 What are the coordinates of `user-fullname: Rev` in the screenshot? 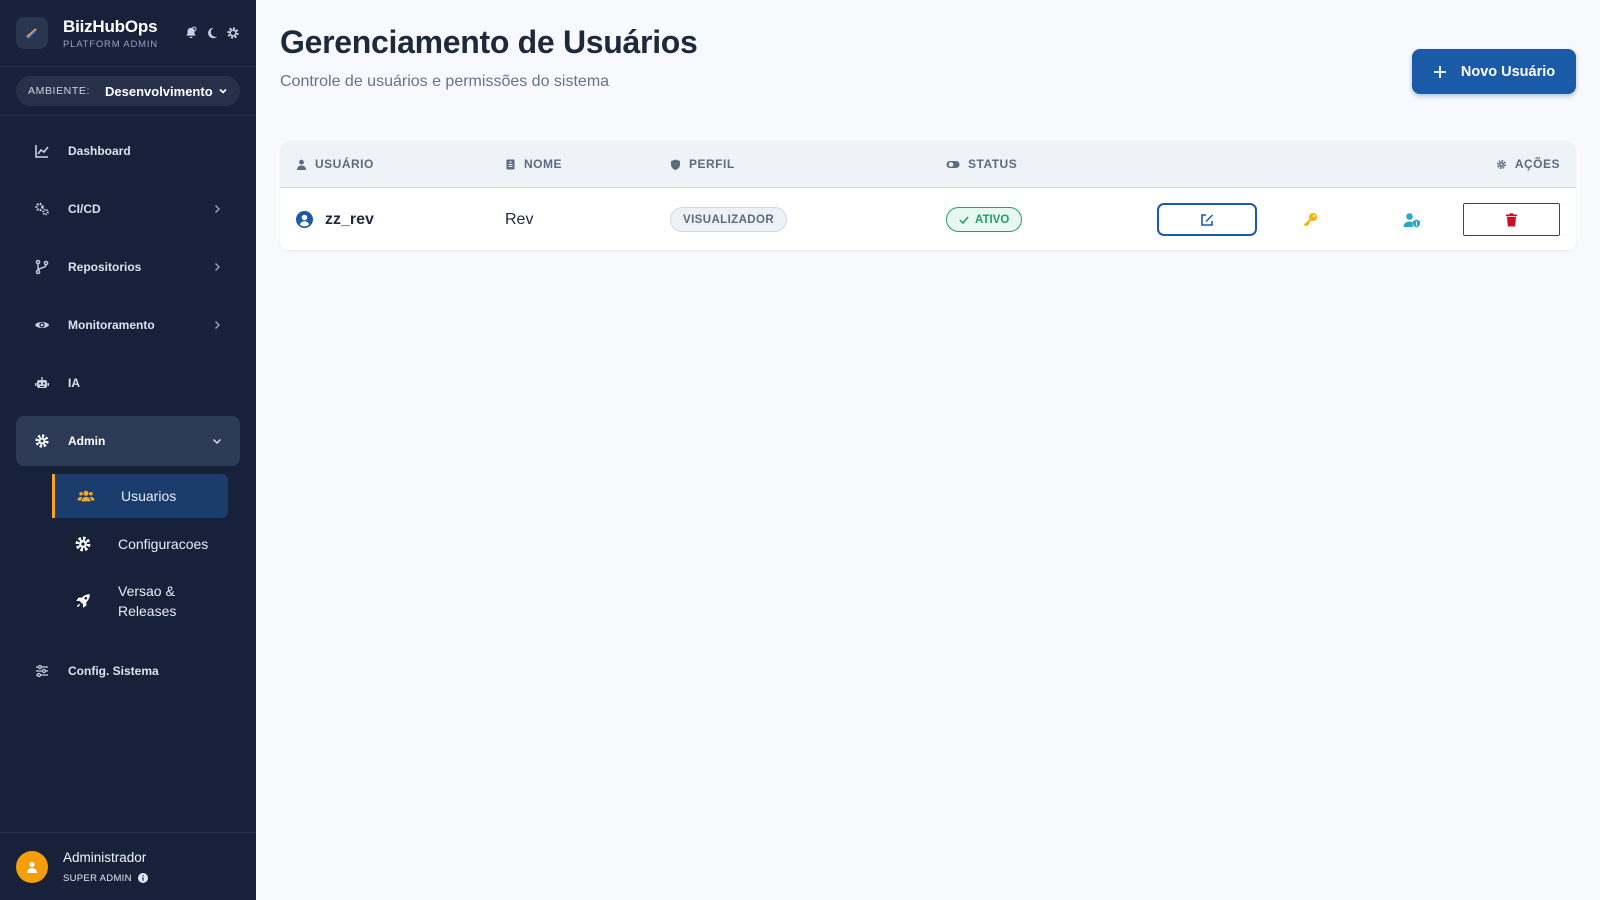 It's located at (519, 219).